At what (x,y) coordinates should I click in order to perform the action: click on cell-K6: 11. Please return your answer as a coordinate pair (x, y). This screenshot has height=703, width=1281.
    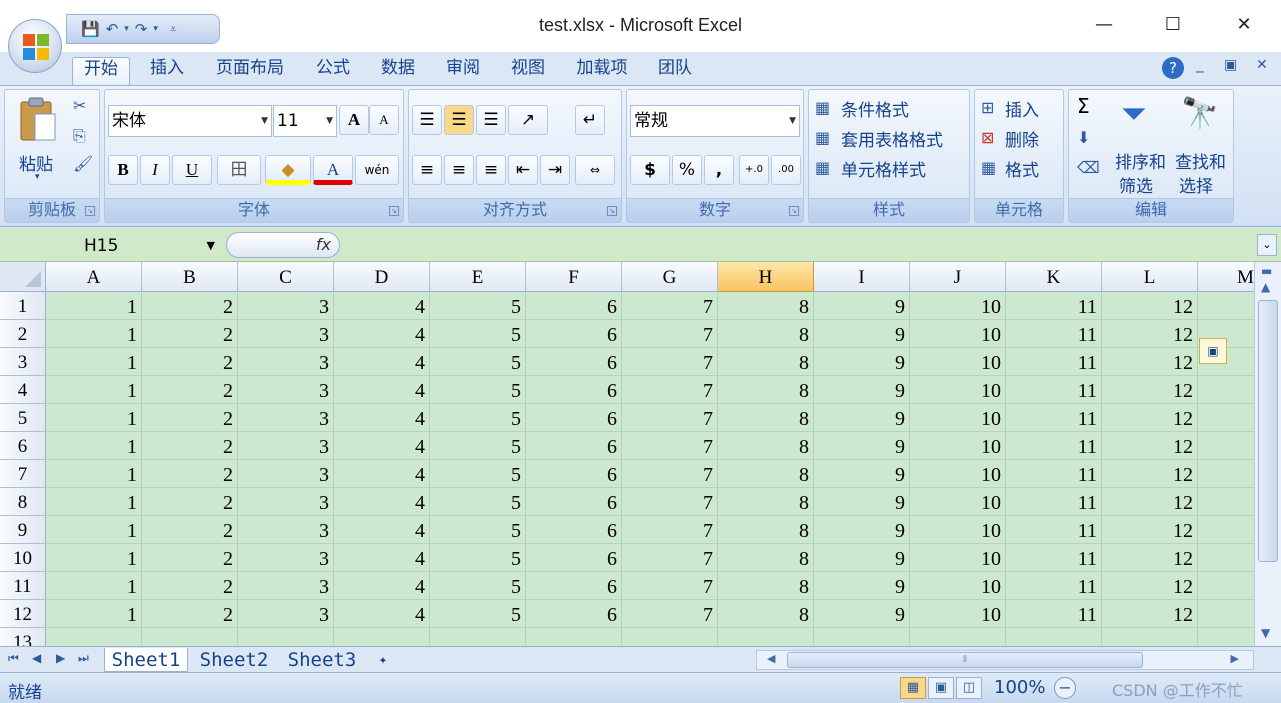
    Looking at the image, I should click on (1054, 446).